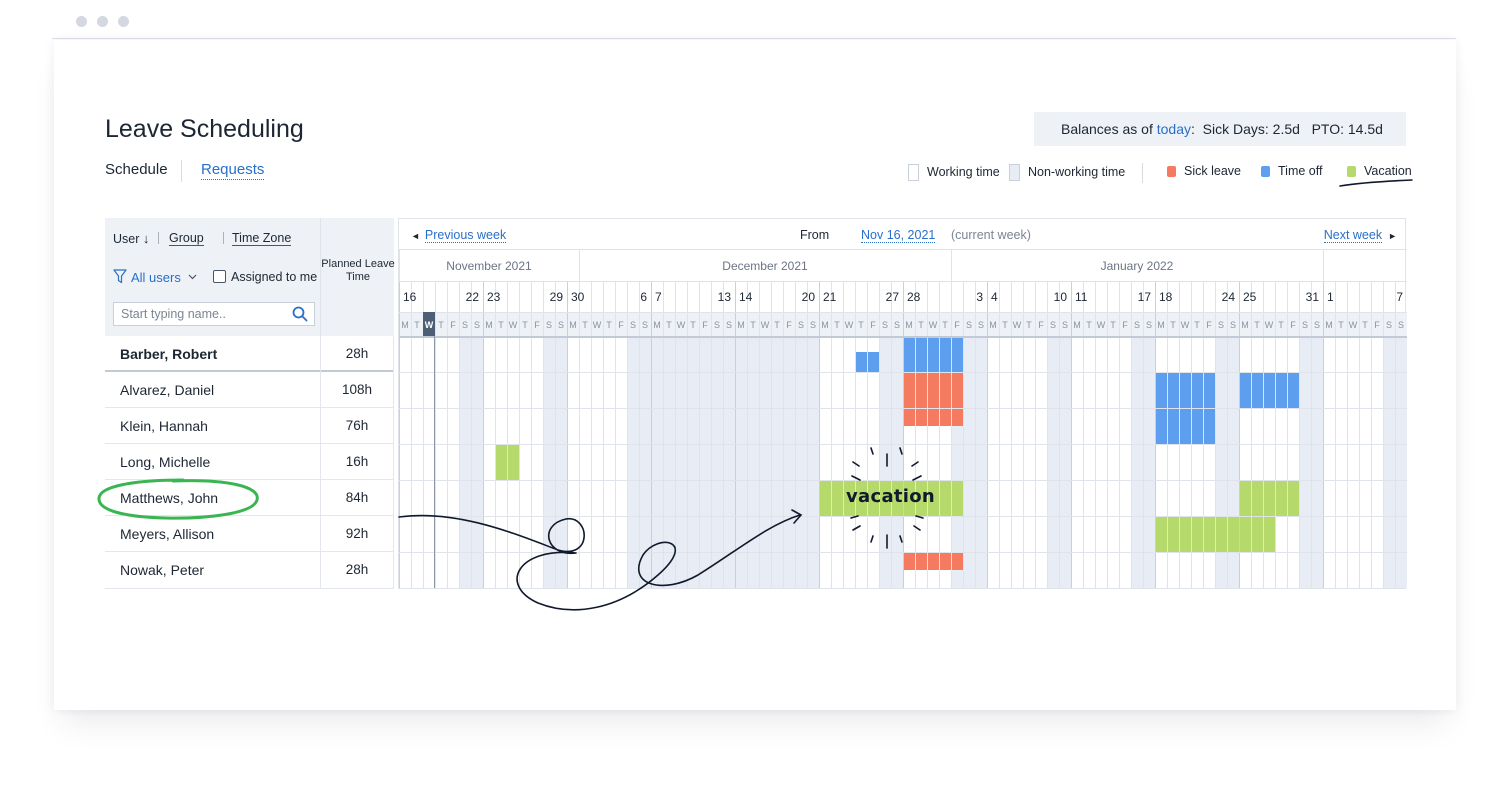 The height and width of the screenshot is (811, 1508). Describe the element at coordinates (136, 169) in the screenshot. I see `tab-schedule: Schedule` at that location.